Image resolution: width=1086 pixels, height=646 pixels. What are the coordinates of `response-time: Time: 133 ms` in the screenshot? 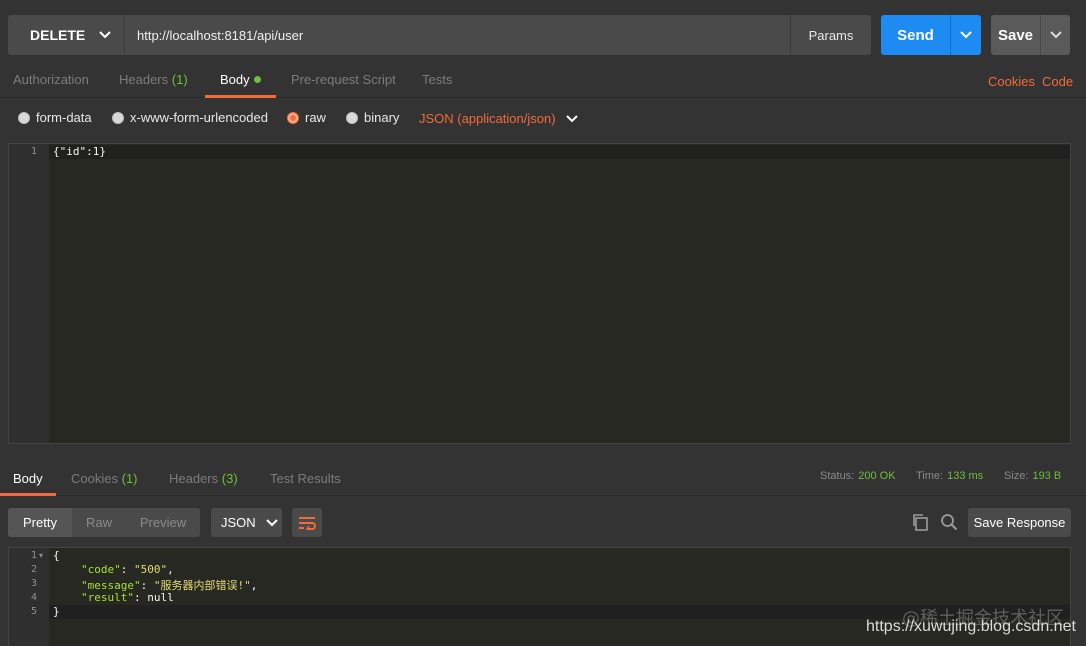 It's located at (949, 476).